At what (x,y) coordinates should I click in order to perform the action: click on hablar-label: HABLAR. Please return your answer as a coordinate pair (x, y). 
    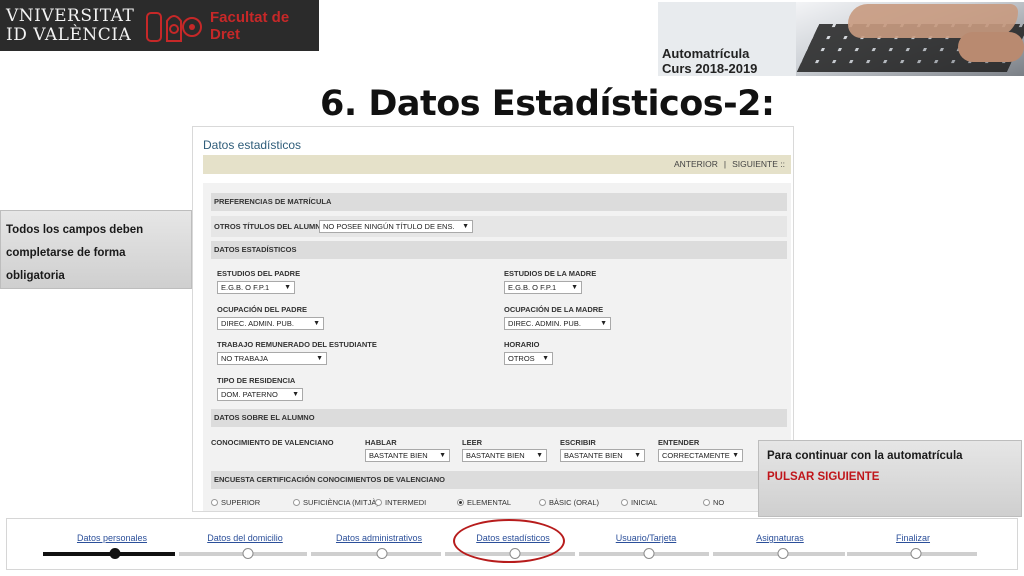
    Looking at the image, I should click on (381, 442).